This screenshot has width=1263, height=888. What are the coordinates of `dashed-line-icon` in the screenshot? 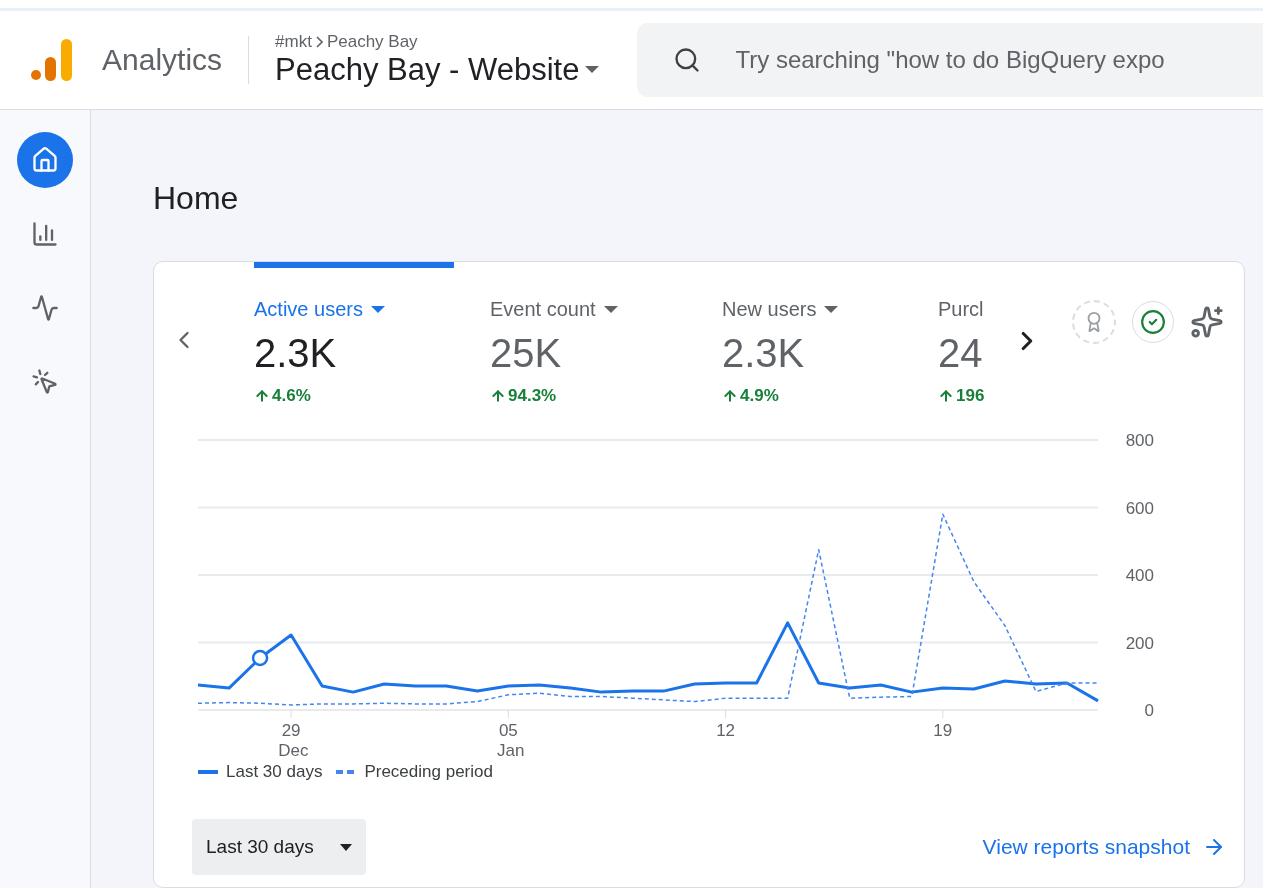 It's located at (346, 772).